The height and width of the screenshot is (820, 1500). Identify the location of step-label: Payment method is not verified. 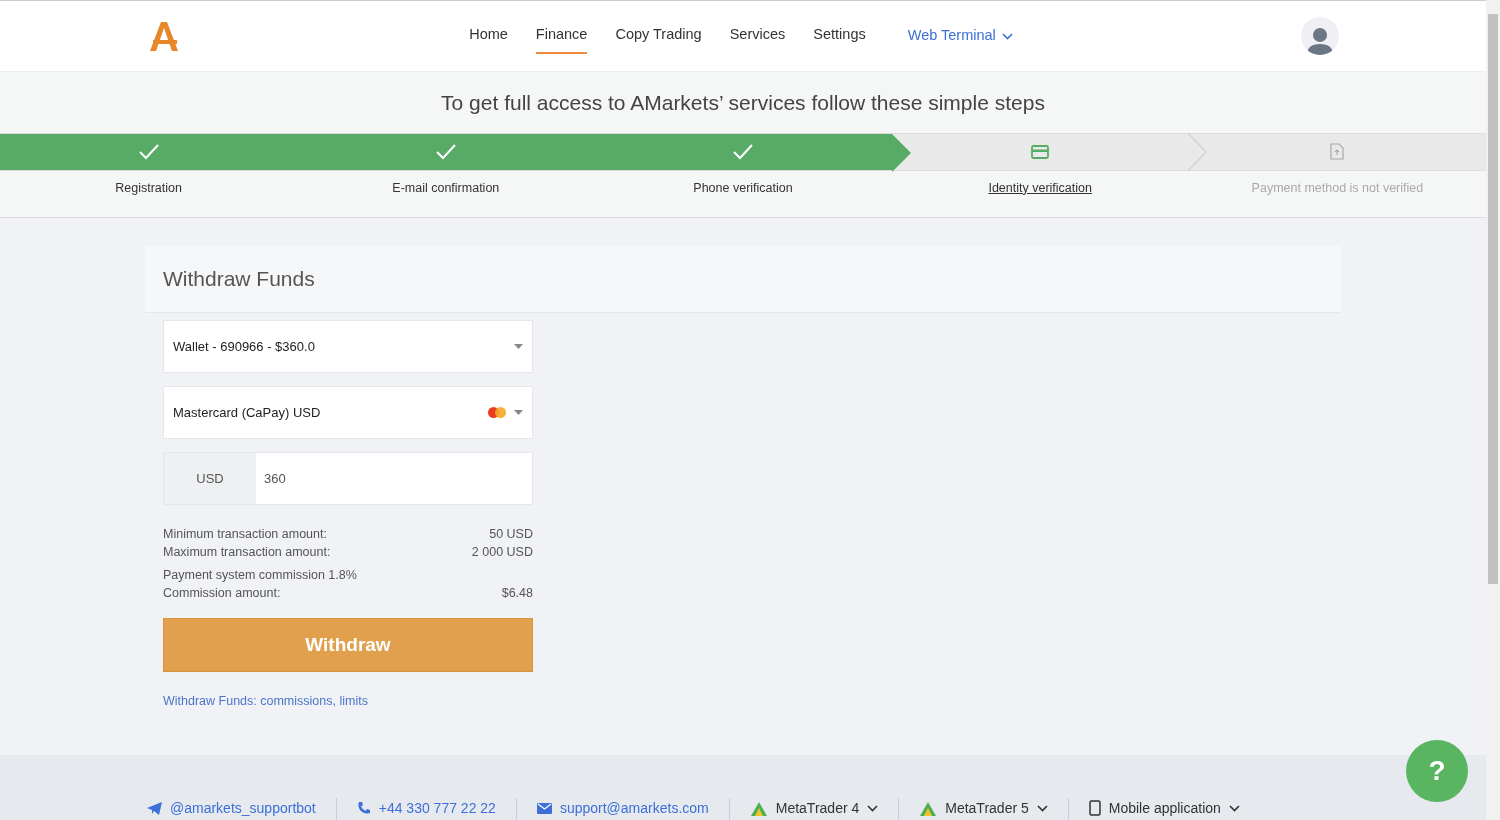
(1337, 188).